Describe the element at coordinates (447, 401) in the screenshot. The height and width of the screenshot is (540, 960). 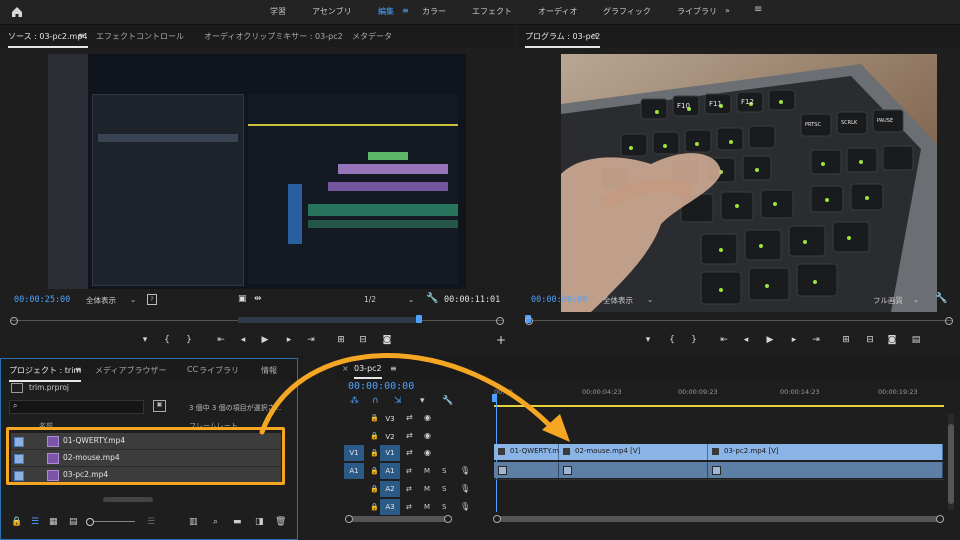
I see `timeline-settings-icon: 🔧` at that location.